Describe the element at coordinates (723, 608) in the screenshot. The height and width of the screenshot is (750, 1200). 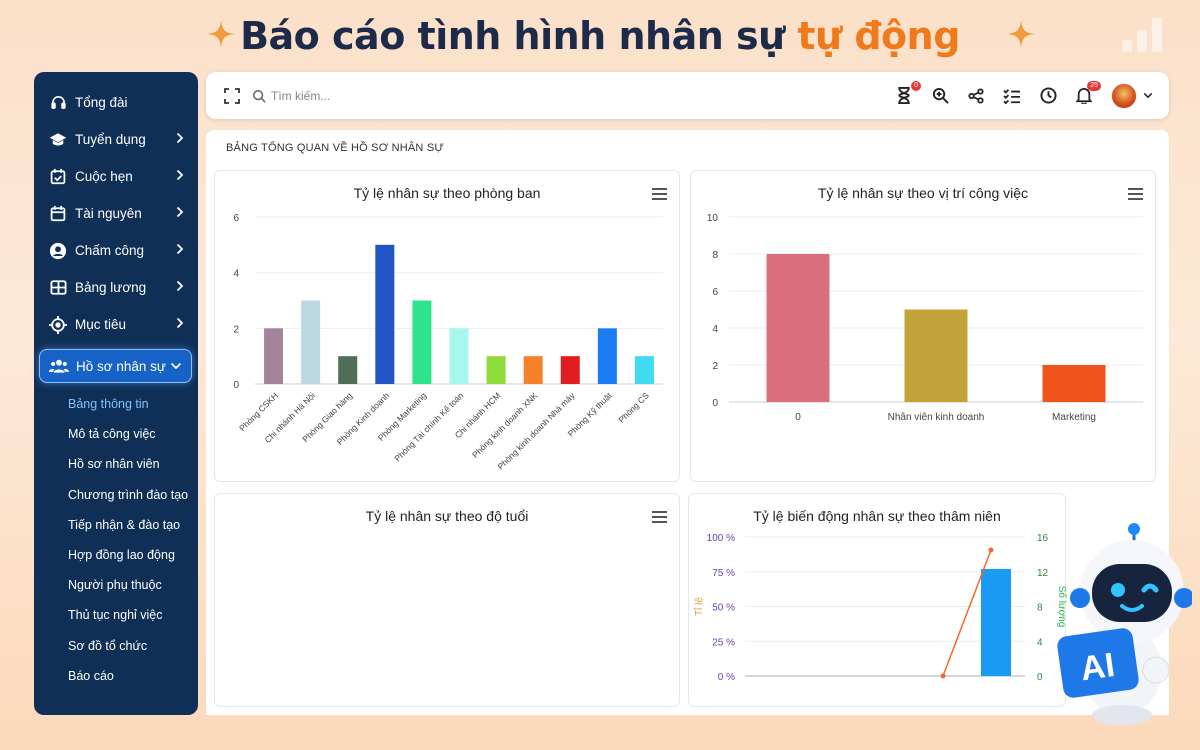
I see `y-tick-label-left: 50 %` at that location.